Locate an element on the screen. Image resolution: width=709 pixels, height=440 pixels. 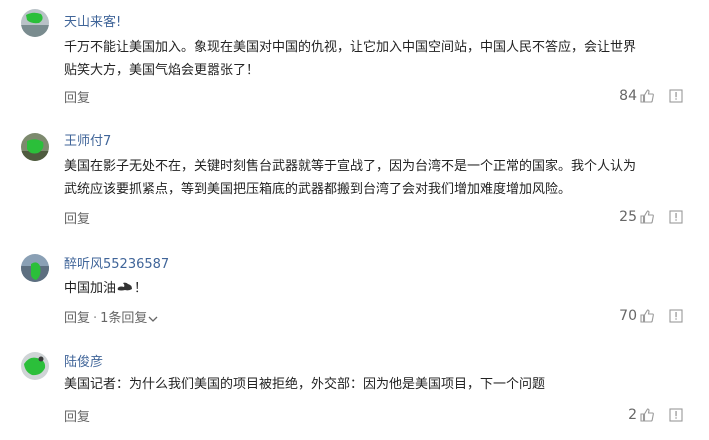
like-count: 70 is located at coordinates (628, 316).